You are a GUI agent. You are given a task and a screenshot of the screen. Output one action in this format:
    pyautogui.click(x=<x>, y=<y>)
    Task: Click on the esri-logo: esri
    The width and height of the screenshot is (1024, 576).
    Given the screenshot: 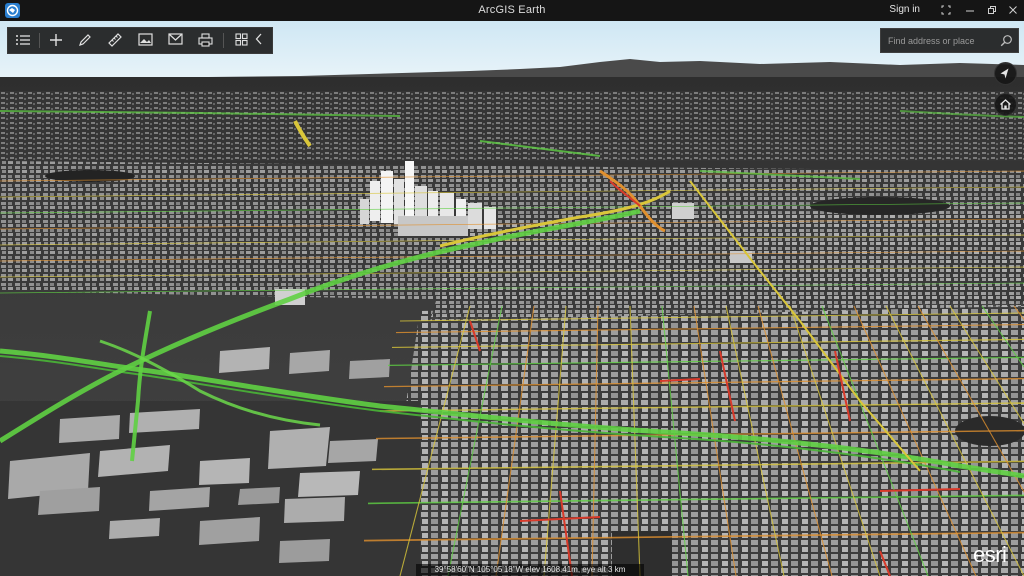 What is the action you would take?
    pyautogui.click(x=990, y=554)
    